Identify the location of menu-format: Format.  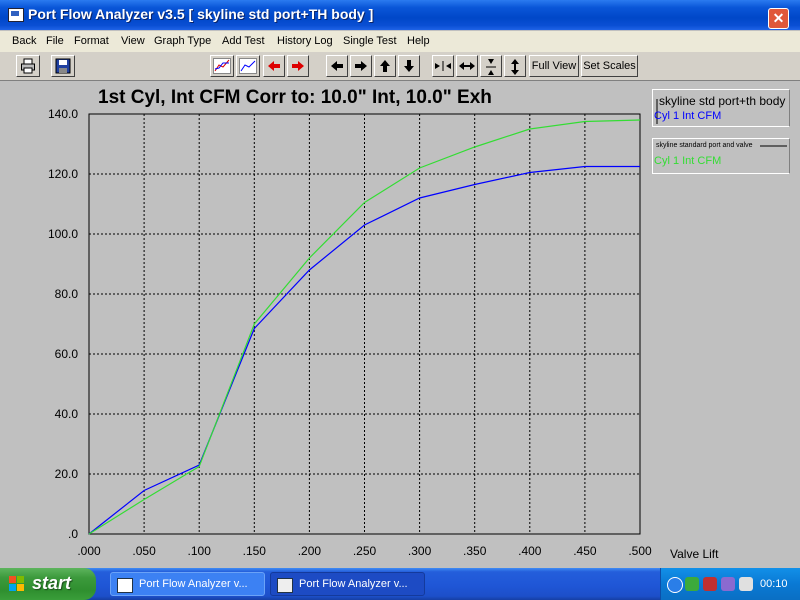
(91, 41).